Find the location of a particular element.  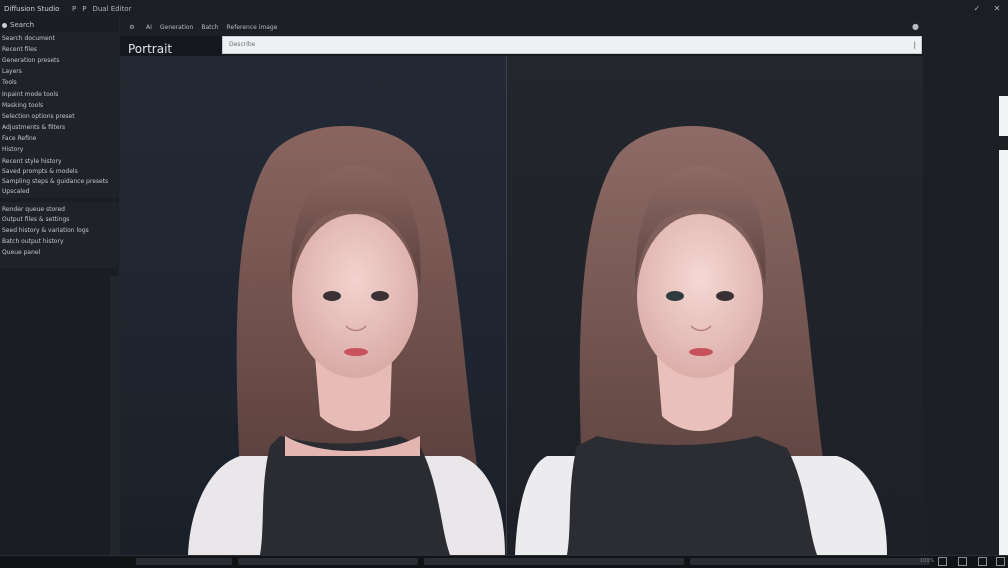

sidebar-section3-item-2: Output files & settings is located at coordinates (56, 220).